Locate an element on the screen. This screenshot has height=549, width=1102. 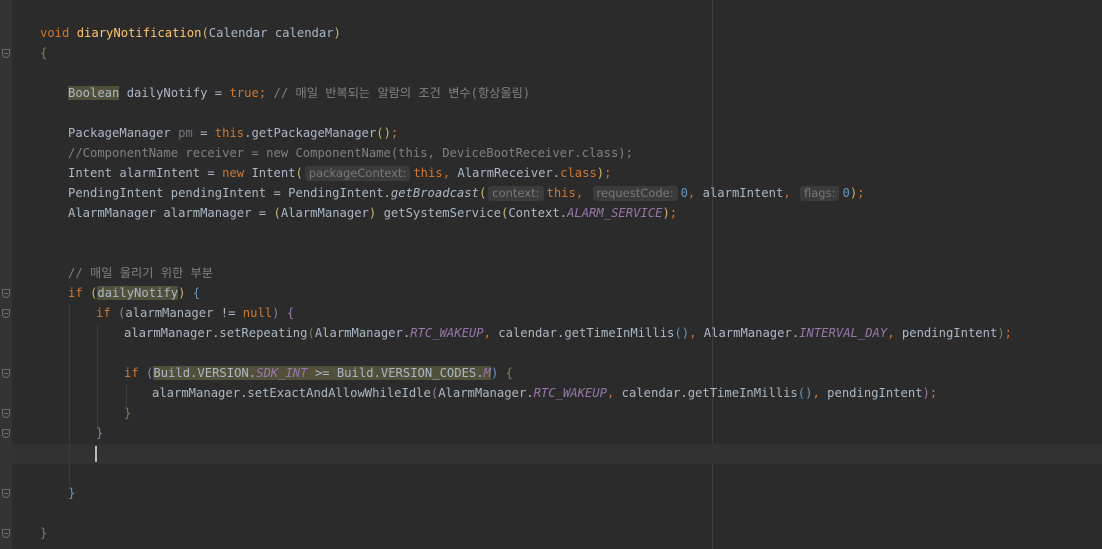
code-line-15: if (alarmManager != null) { is located at coordinates (195, 313).